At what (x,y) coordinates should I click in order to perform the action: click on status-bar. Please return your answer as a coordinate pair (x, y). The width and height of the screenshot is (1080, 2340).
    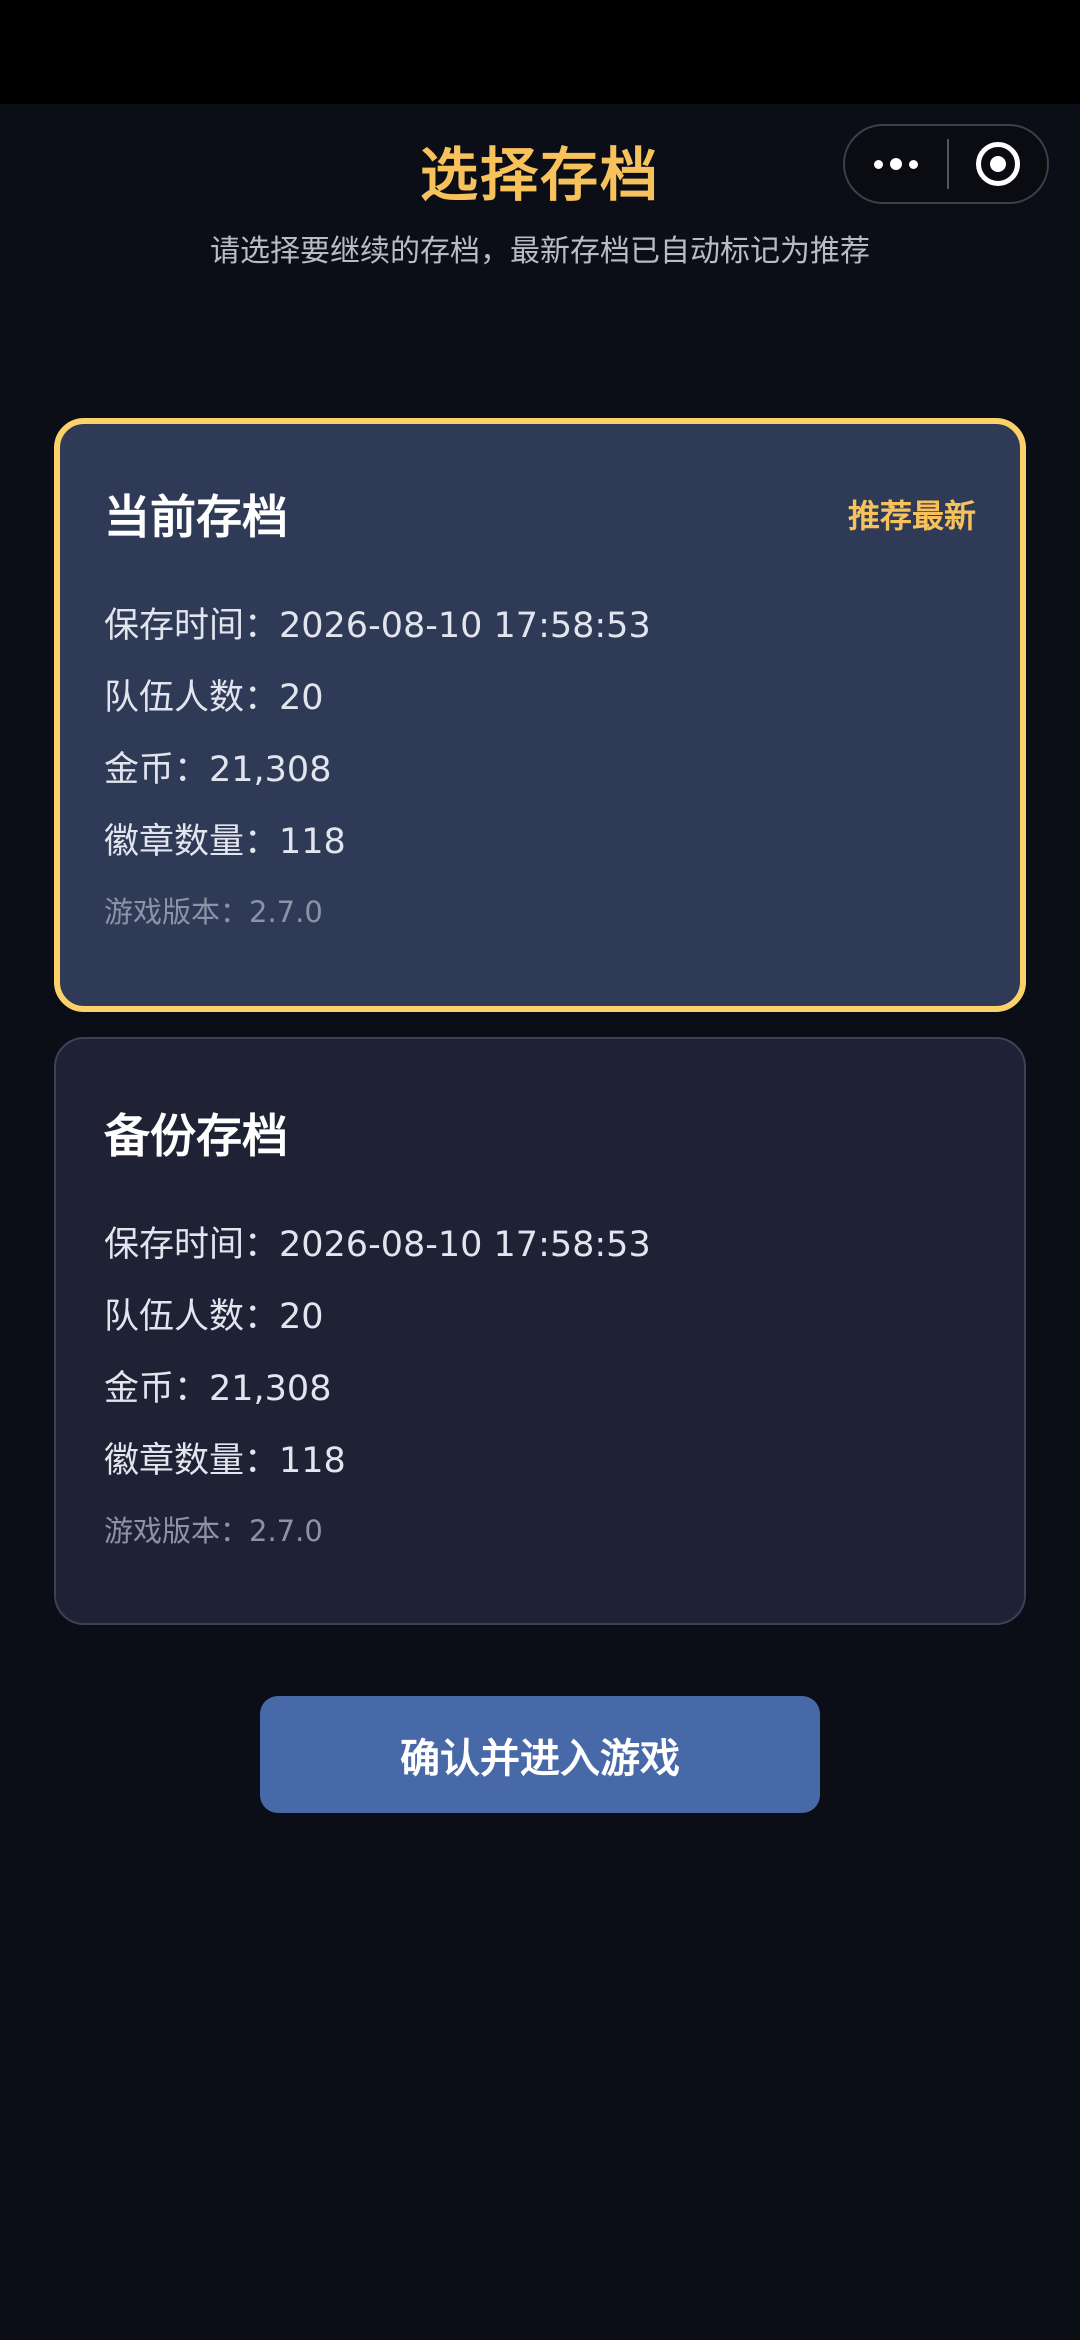
    Looking at the image, I should click on (540, 52).